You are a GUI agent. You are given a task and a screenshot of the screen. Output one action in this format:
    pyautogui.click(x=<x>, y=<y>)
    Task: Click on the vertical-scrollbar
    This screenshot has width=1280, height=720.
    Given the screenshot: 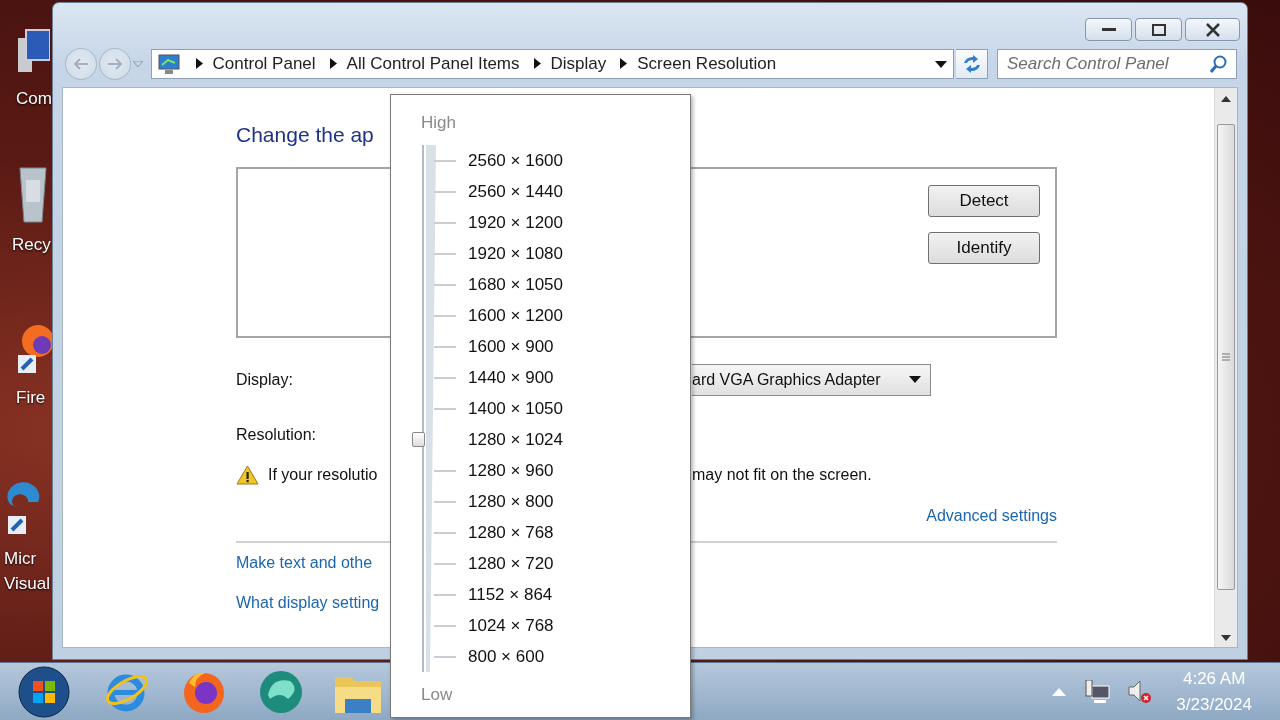 What is the action you would take?
    pyautogui.click(x=1225, y=367)
    